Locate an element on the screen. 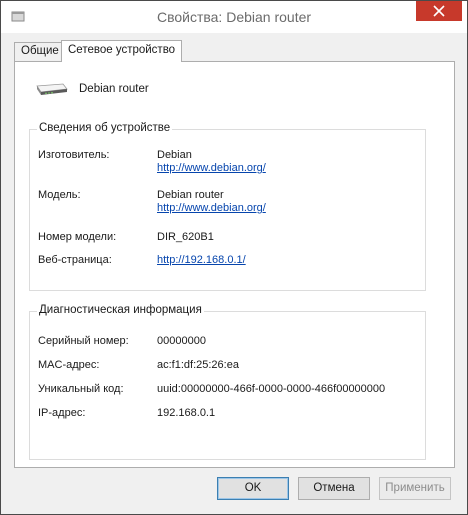  cancel-button: Отмена is located at coordinates (334, 488).